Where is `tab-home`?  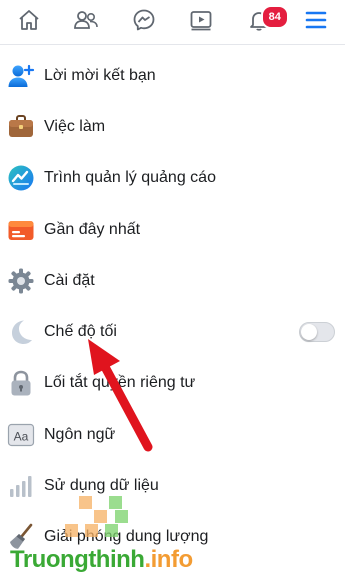 tab-home is located at coordinates (29, 22).